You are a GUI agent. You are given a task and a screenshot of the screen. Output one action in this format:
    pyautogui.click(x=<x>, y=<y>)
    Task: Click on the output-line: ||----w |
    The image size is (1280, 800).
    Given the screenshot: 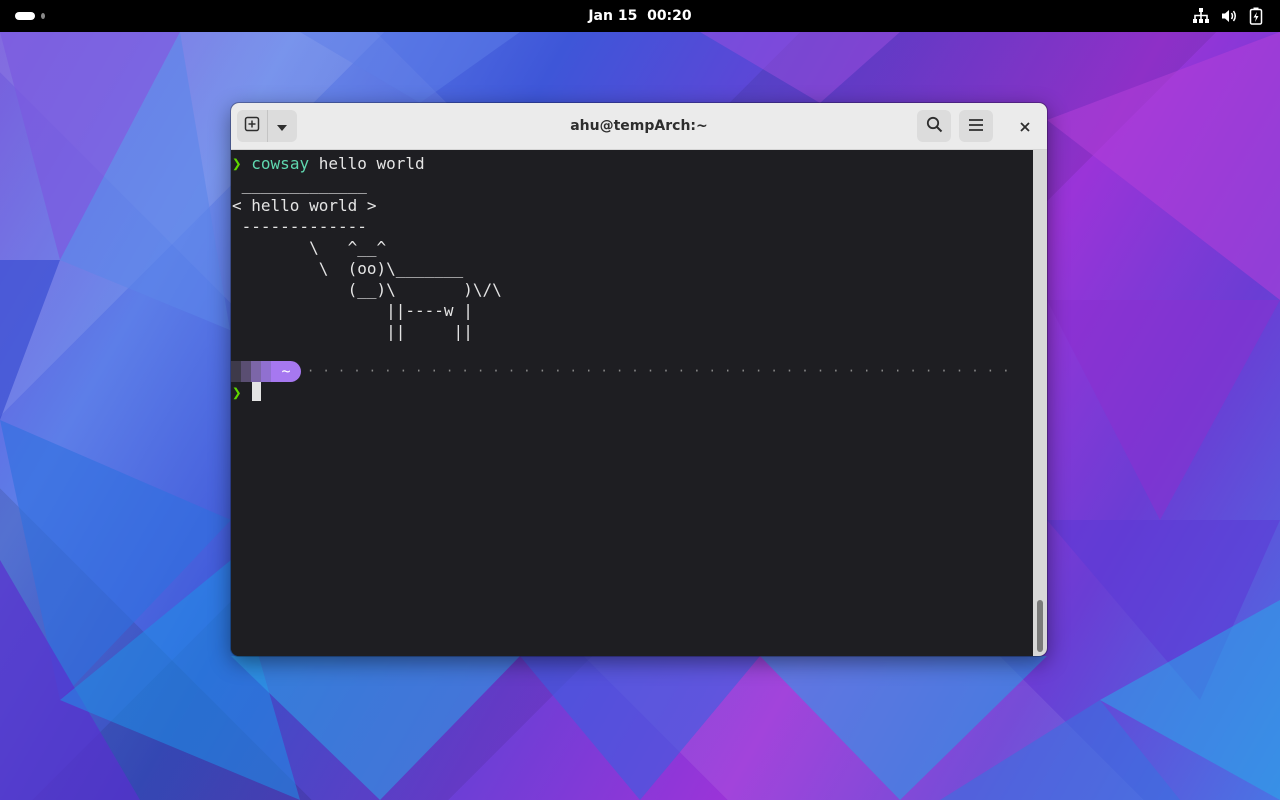 What is the action you would take?
    pyautogui.click(x=352, y=310)
    